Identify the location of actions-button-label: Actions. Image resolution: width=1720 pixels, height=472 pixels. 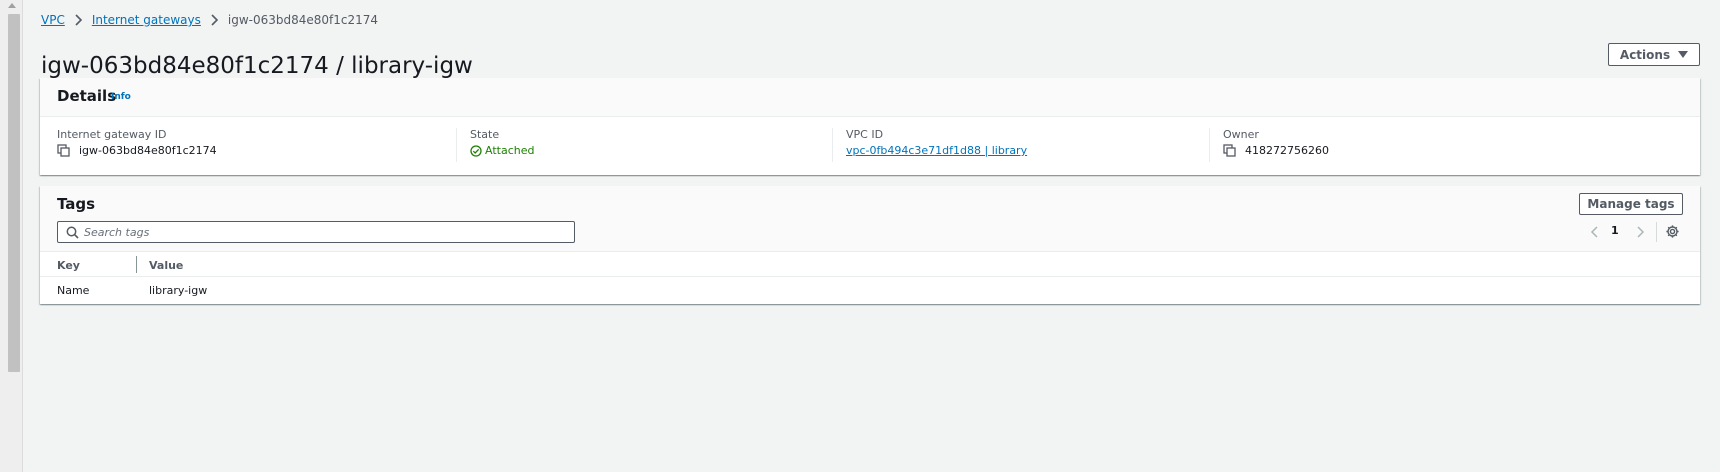
(1645, 54).